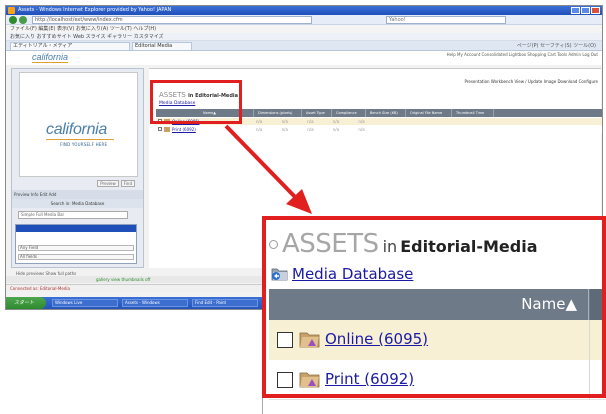 The height and width of the screenshot is (414, 606). Describe the element at coordinates (446, 20) in the screenshot. I see `search-field: Yahoo!` at that location.